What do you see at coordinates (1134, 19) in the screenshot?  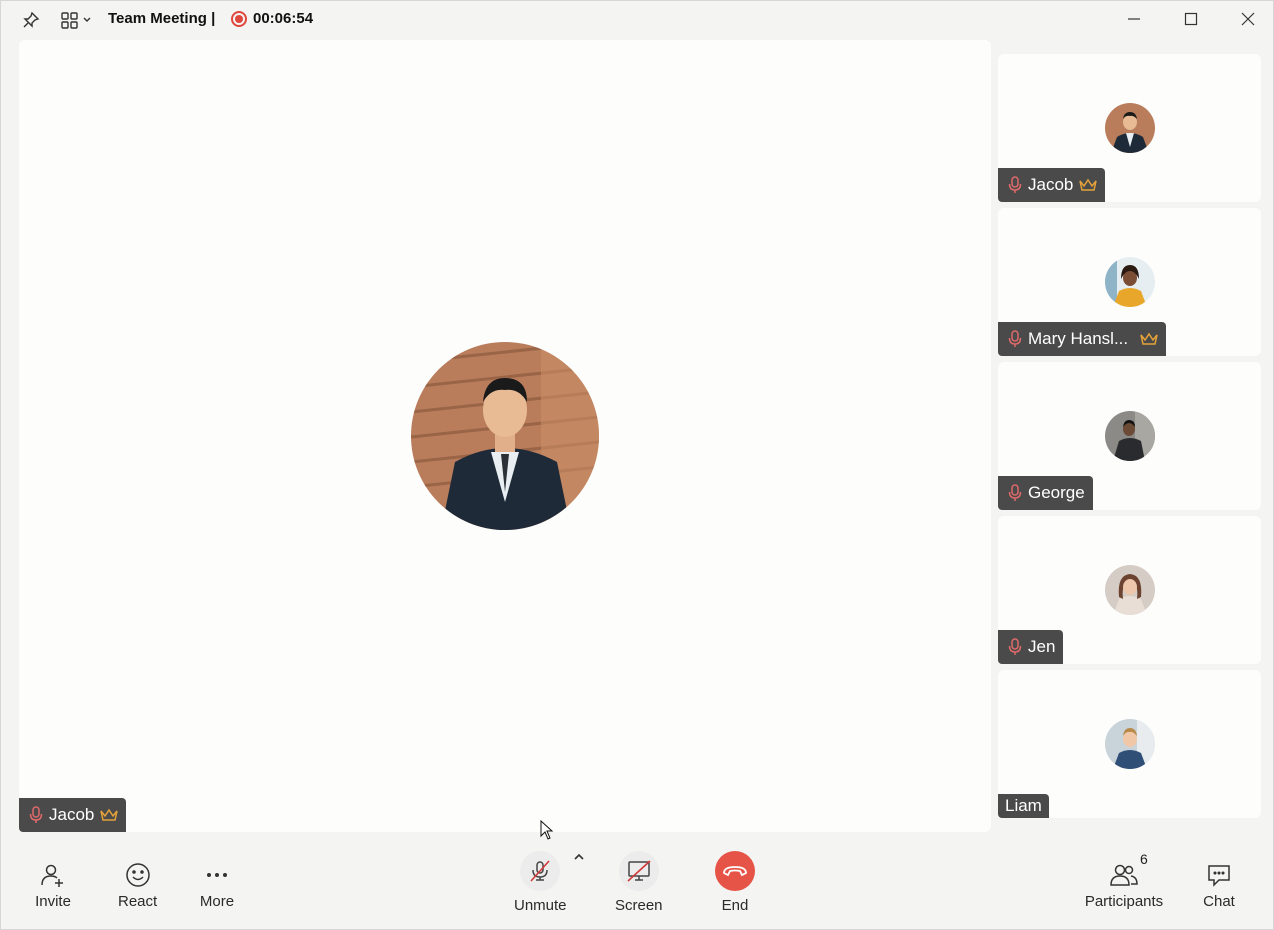 I see `minimize-button` at bounding box center [1134, 19].